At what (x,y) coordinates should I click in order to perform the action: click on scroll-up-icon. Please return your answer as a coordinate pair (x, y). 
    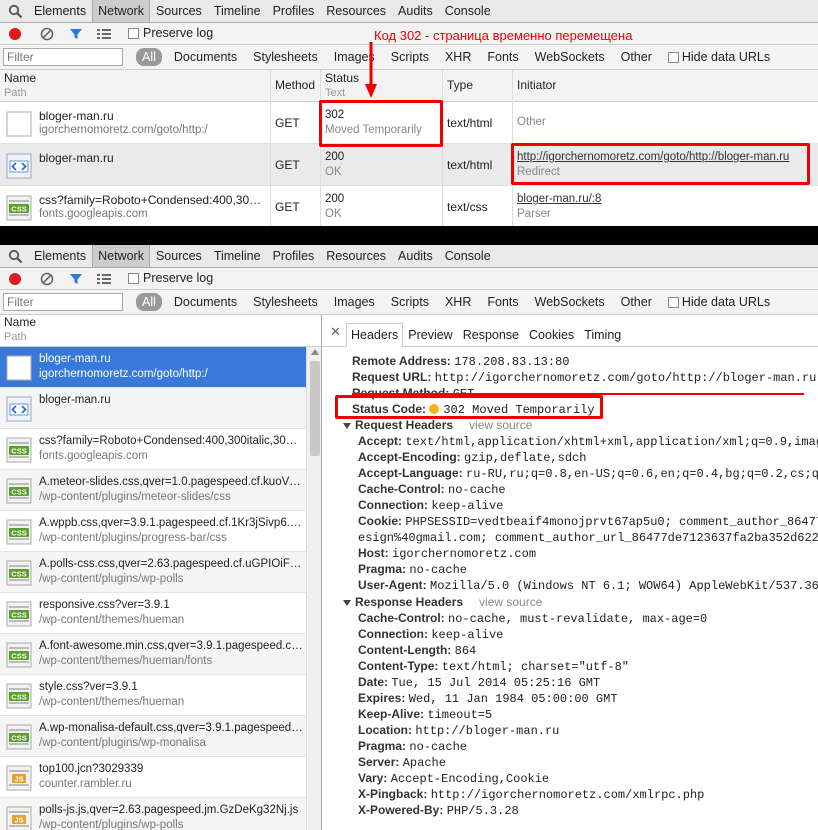
    Looking at the image, I should click on (315, 352).